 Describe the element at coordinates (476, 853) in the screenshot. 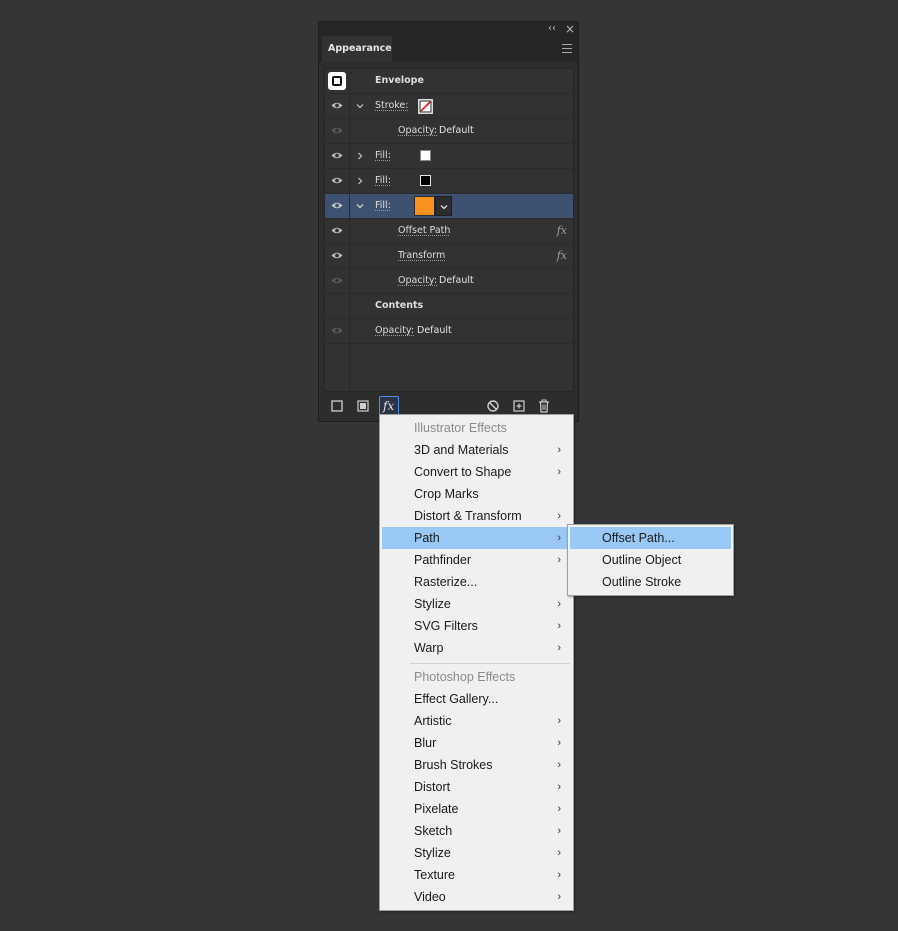

I see `menu-item-stylize-photoshop: Stylize ›` at that location.